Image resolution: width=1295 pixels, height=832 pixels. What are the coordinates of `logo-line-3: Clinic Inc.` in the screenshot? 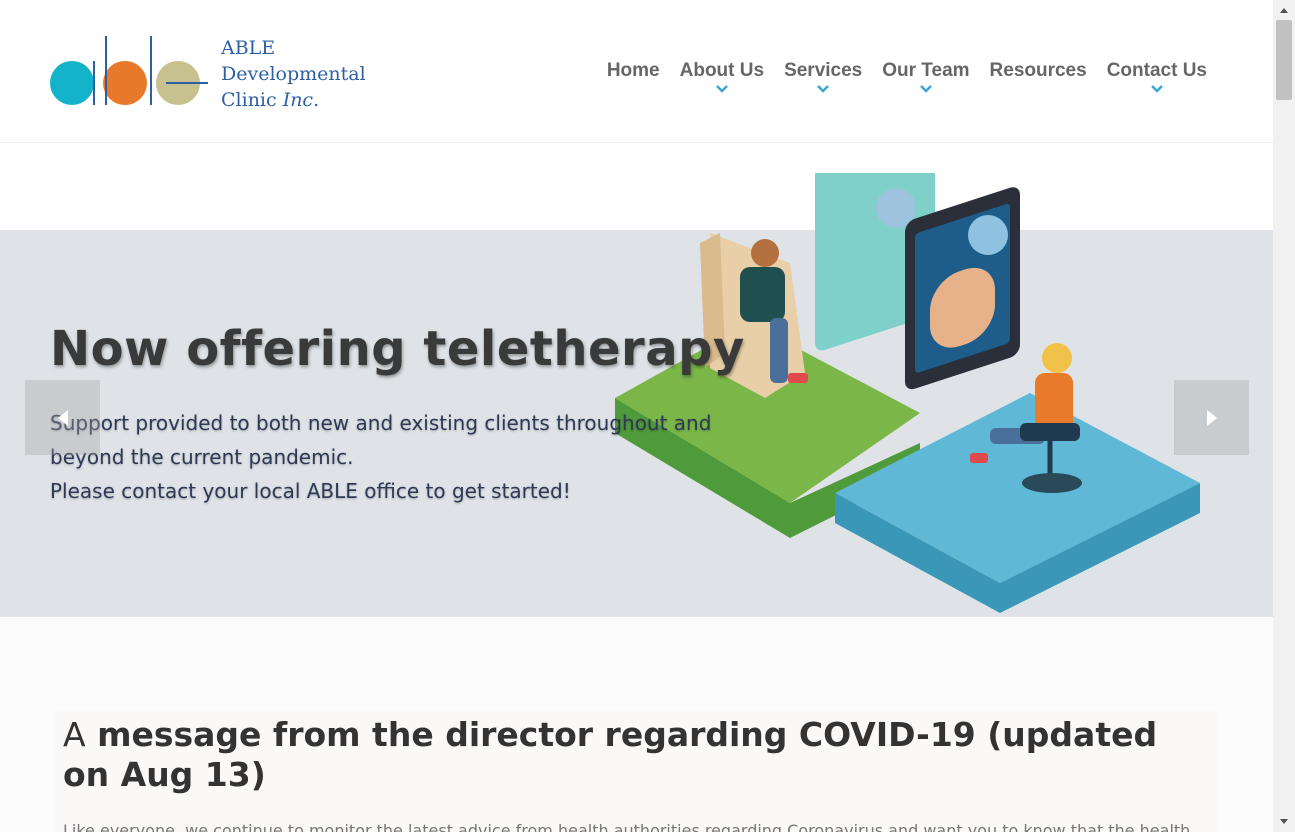 It's located at (293, 100).